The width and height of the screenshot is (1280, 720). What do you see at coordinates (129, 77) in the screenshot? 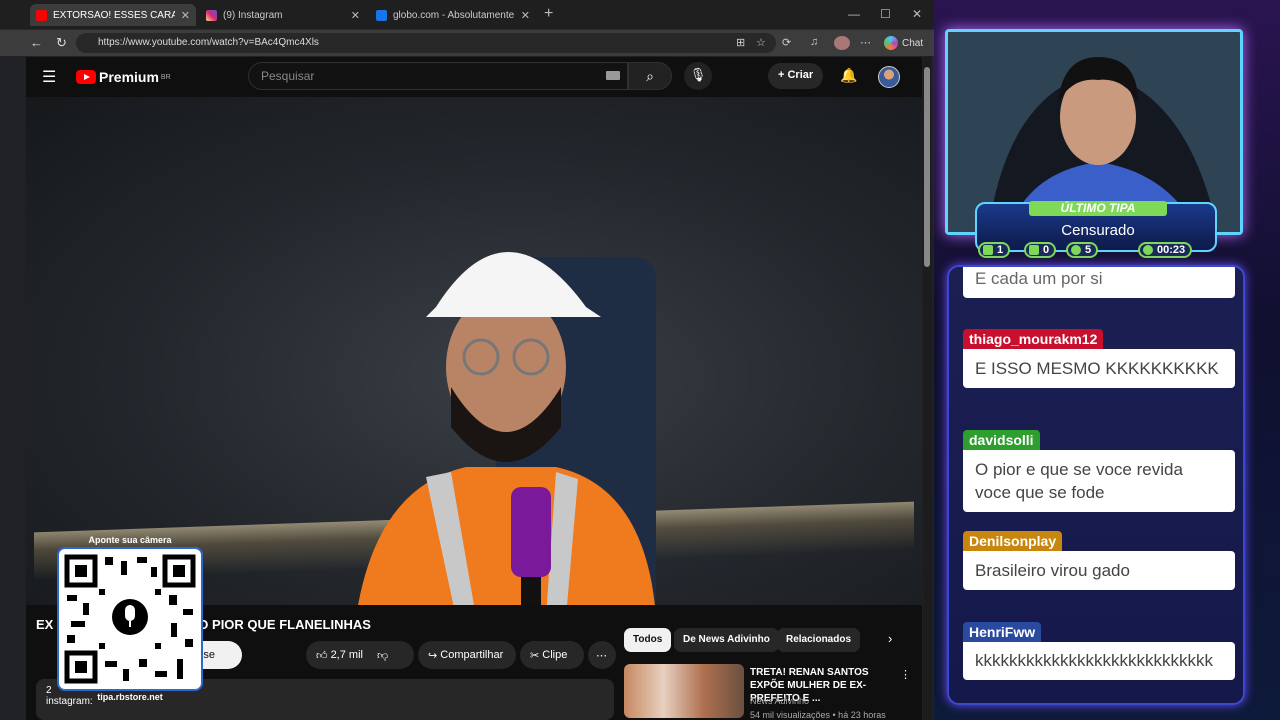
I see `logo-text: Premium` at bounding box center [129, 77].